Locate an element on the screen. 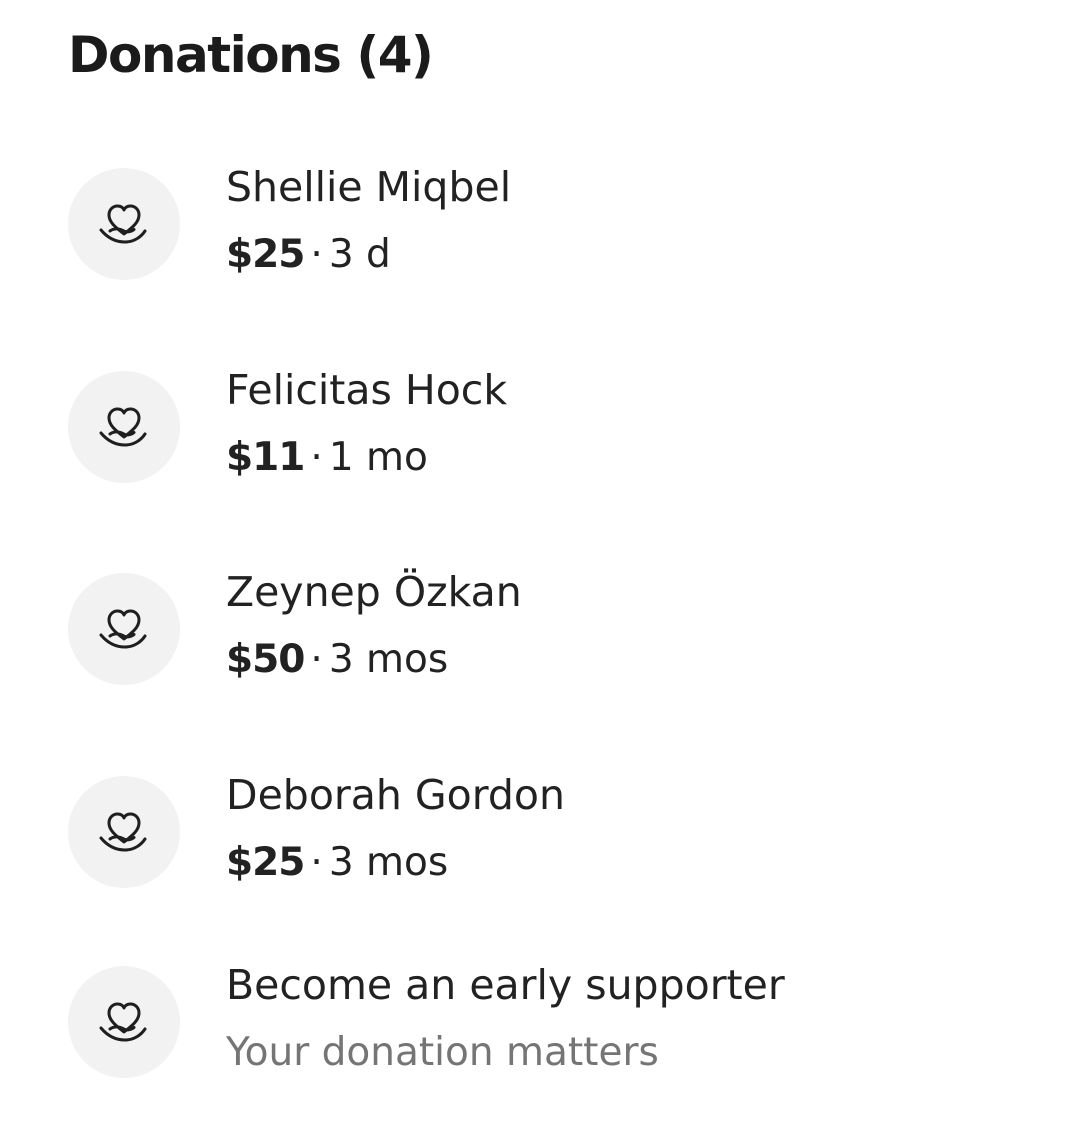 This screenshot has width=1080, height=1133. donation-amount: $50 is located at coordinates (265, 659).